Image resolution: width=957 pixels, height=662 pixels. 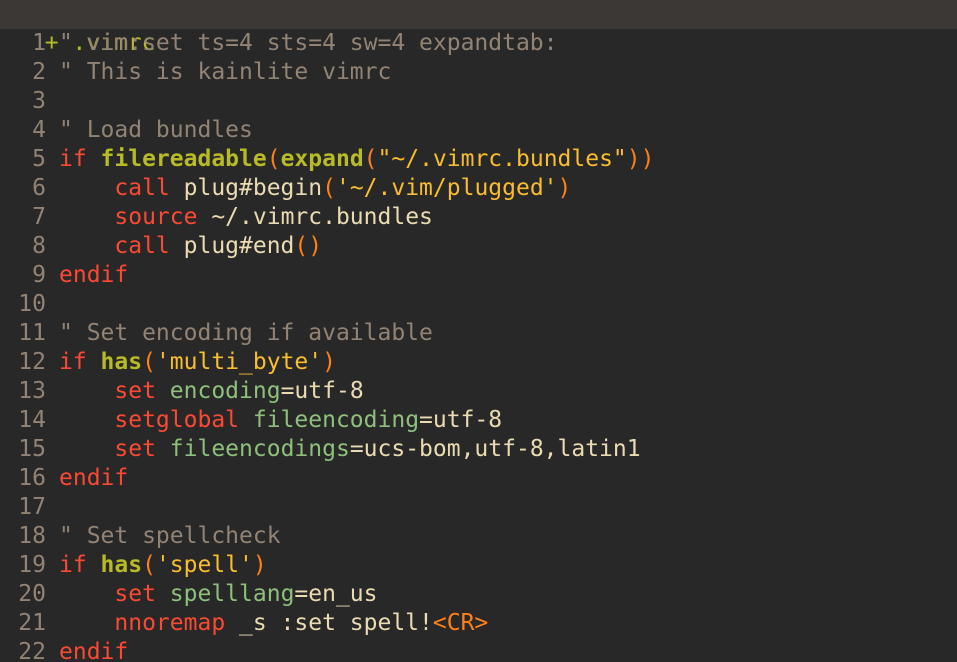 What do you see at coordinates (177, 420) in the screenshot?
I see `code-token: setglobal` at bounding box center [177, 420].